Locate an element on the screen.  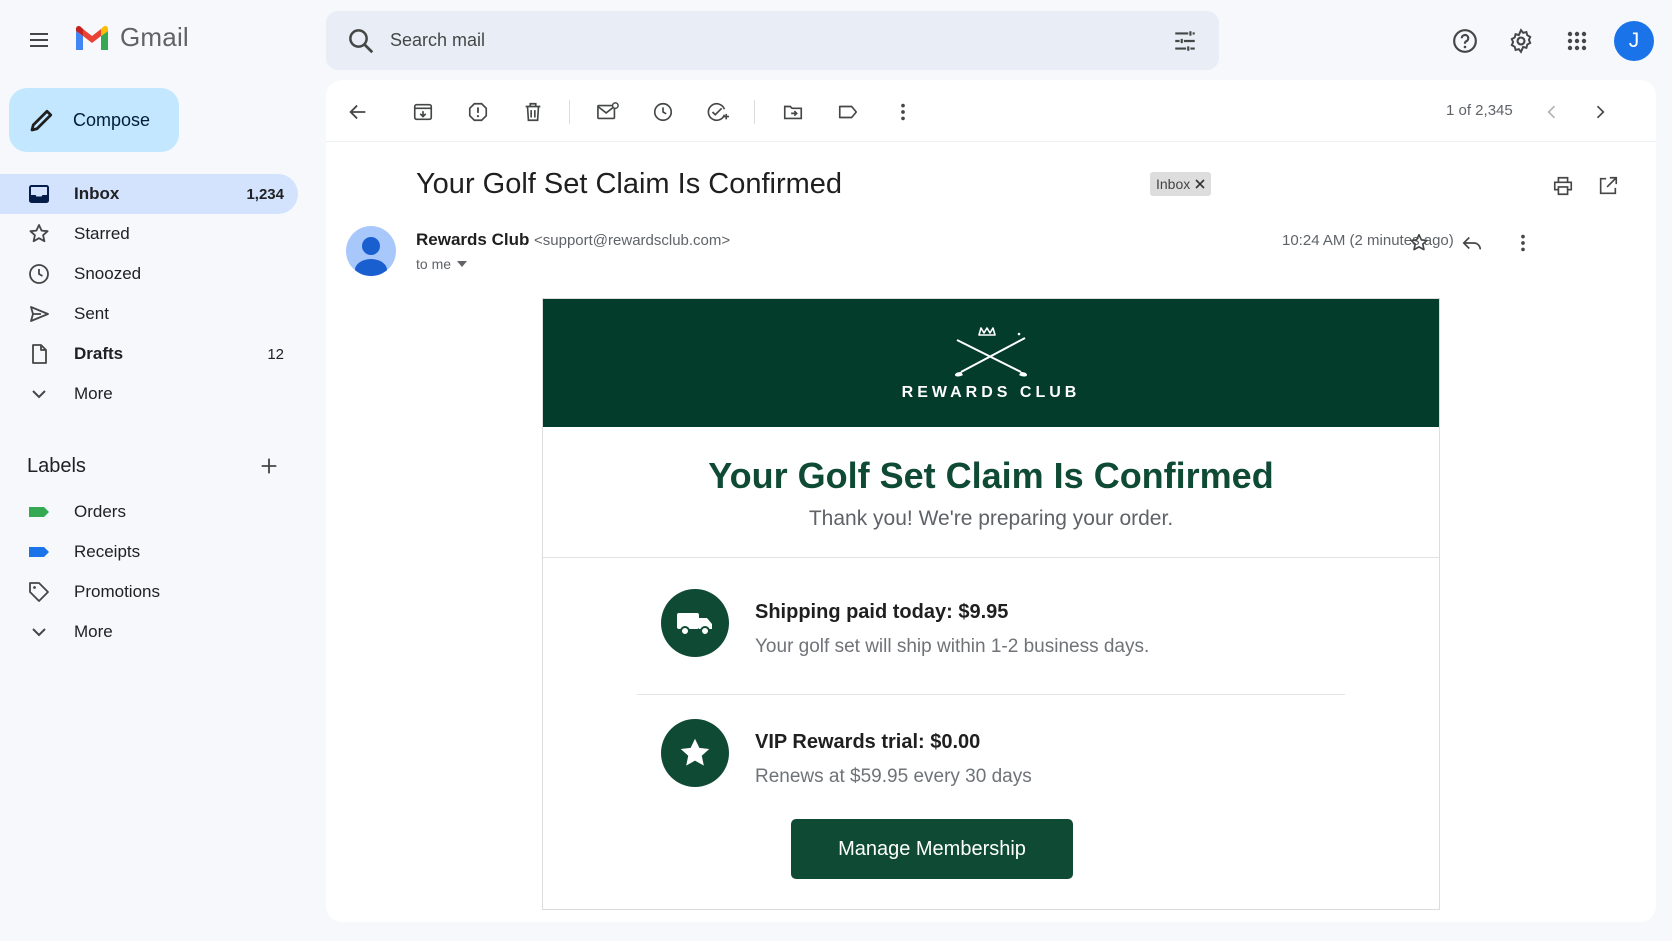
print-icon is located at coordinates (1563, 186).